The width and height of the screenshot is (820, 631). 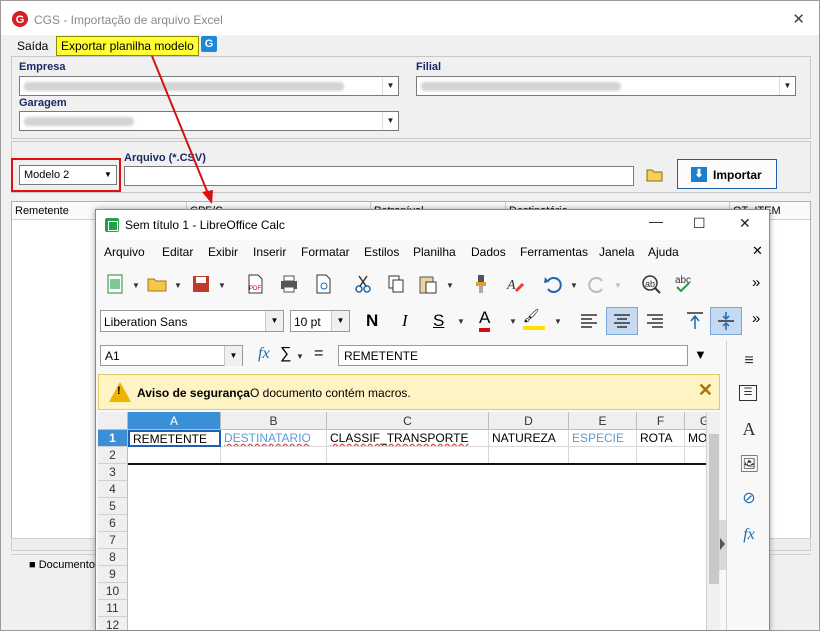 What do you see at coordinates (113, 623) in the screenshot?
I see `row-header-12: 12` at bounding box center [113, 623].